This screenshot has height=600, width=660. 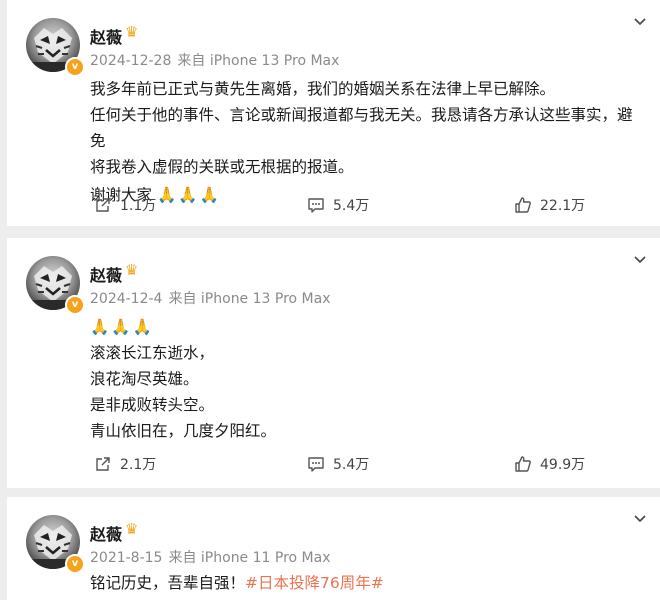 I want to click on like-button: 22.1万, so click(x=549, y=205).